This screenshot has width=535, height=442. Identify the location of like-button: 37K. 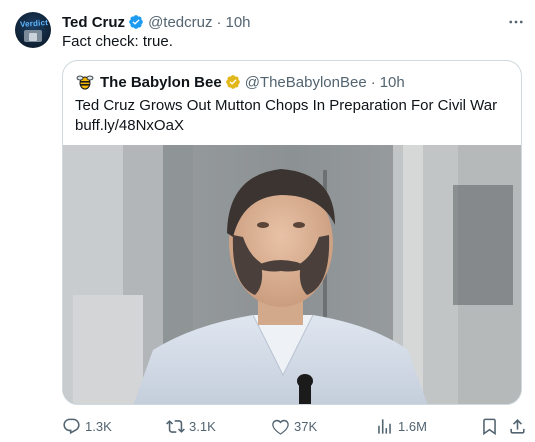
(294, 426).